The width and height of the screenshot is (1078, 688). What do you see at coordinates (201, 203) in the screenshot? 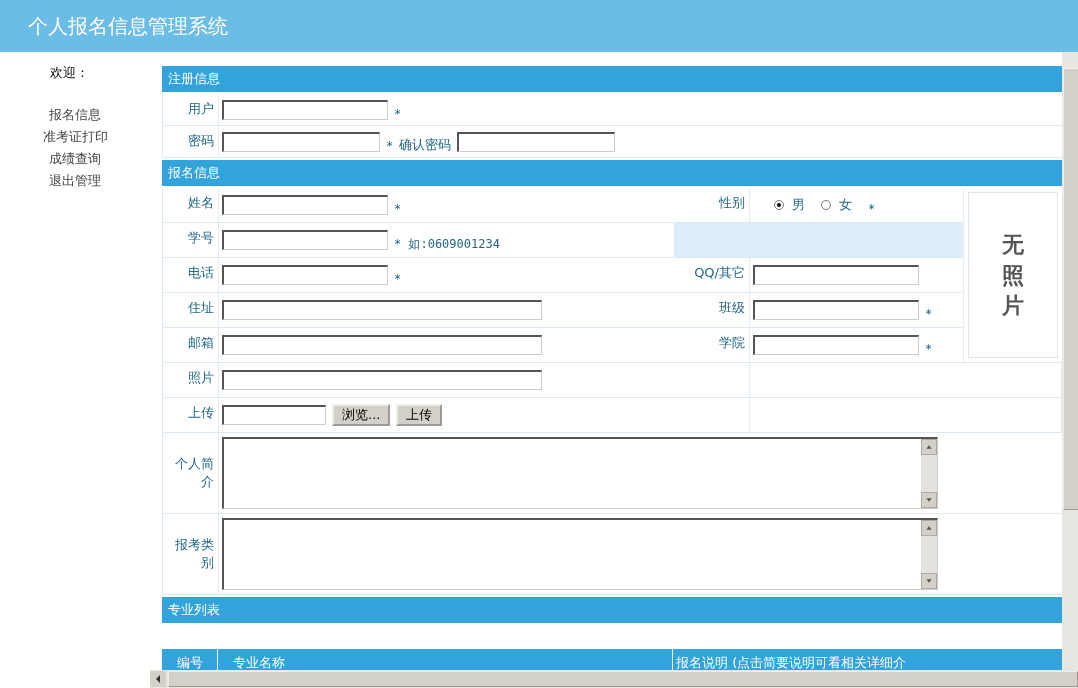
I see `field-label: 姓名` at bounding box center [201, 203].